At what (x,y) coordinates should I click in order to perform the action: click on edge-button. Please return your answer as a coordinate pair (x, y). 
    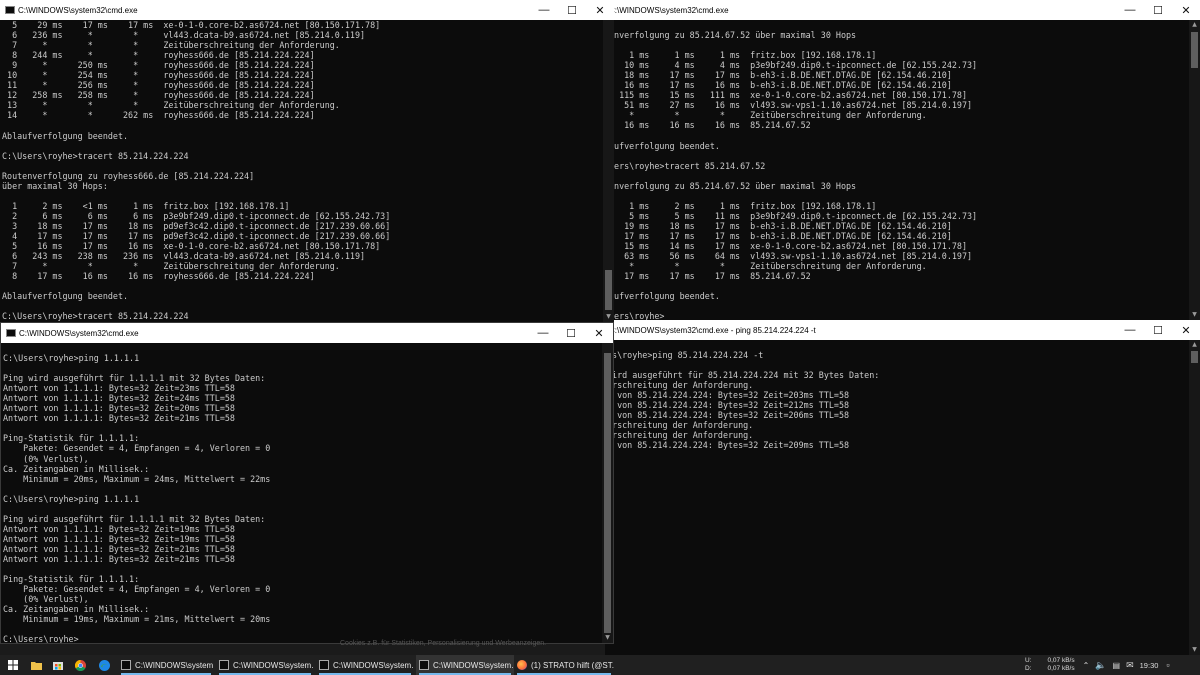
    Looking at the image, I should click on (104, 665).